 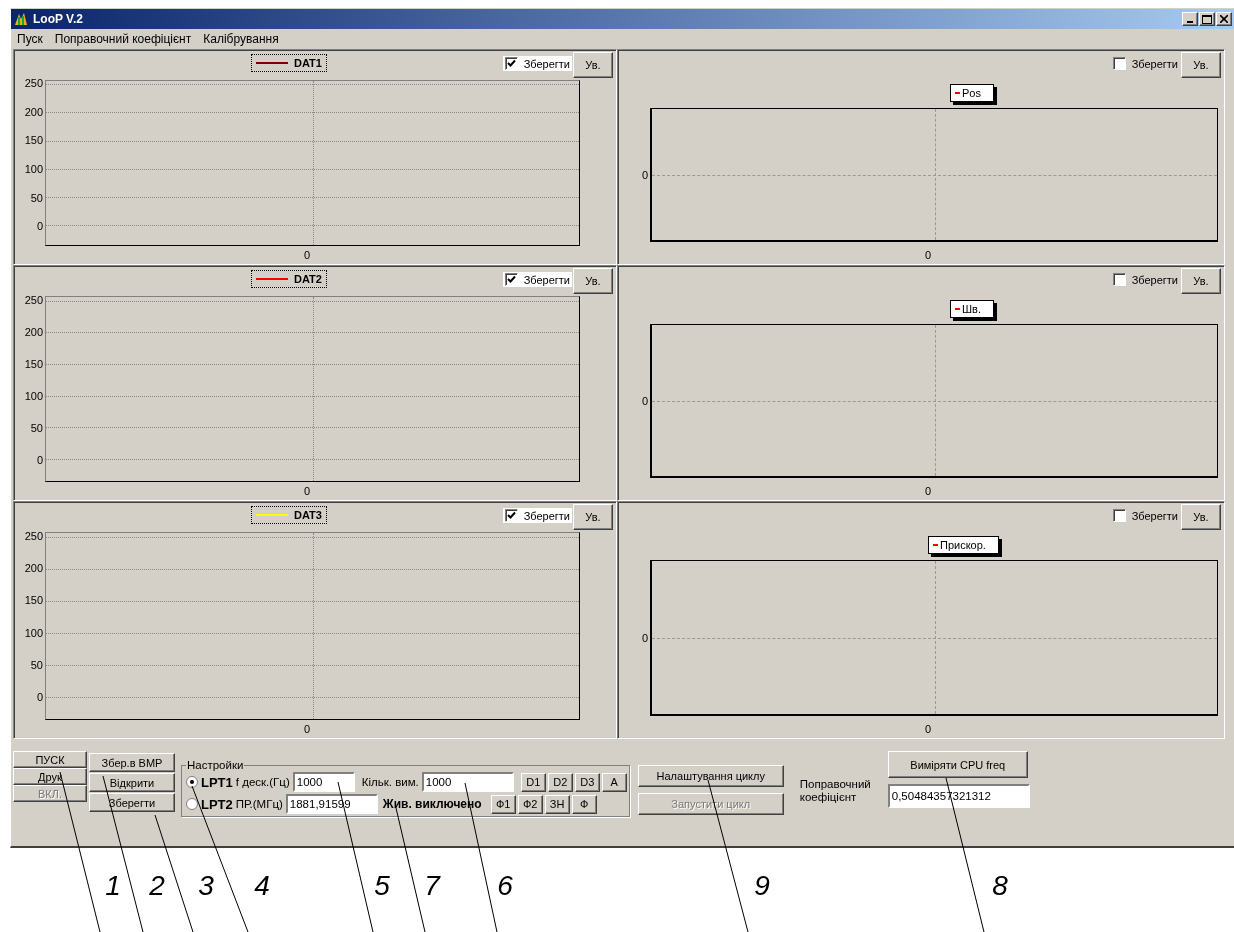 What do you see at coordinates (113, 885) in the screenshot?
I see `callout-number: 1` at bounding box center [113, 885].